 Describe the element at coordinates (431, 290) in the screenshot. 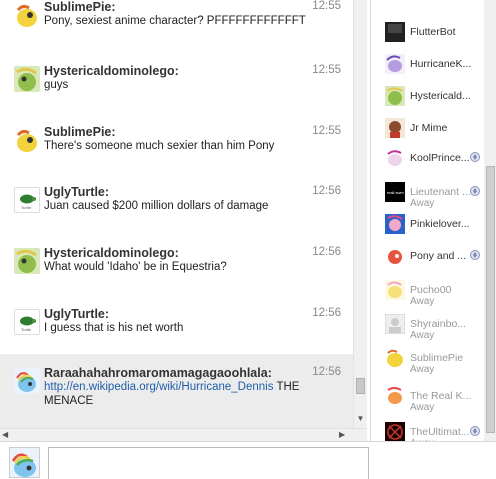

I see `user-name: Pucho00` at that location.